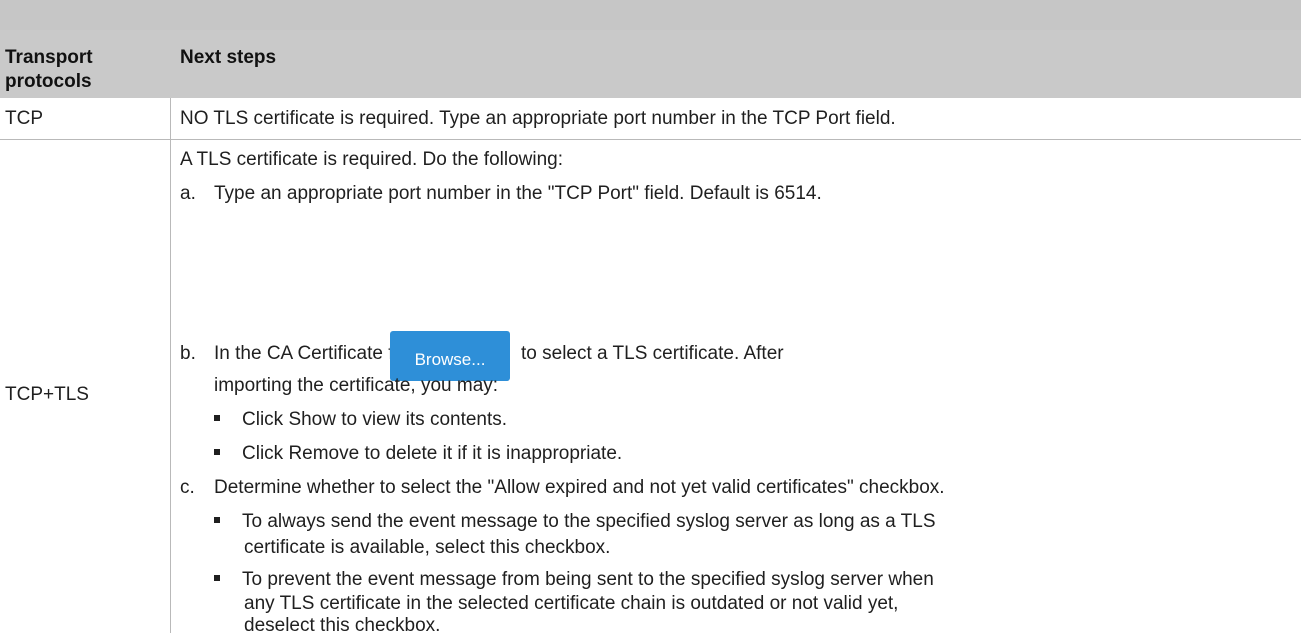 Image resolution: width=1301 pixels, height=638 pixels. What do you see at coordinates (356, 385) in the screenshot?
I see `step-b-text-line2: importing the certificate, you may:` at bounding box center [356, 385].